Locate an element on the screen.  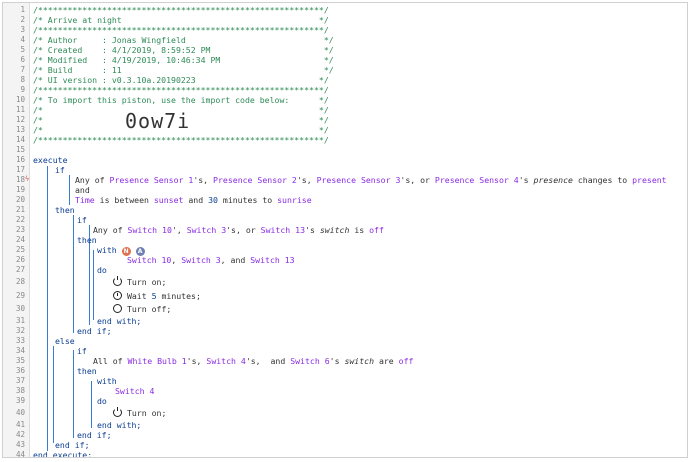
line-number: 5 is located at coordinates (22, 49).